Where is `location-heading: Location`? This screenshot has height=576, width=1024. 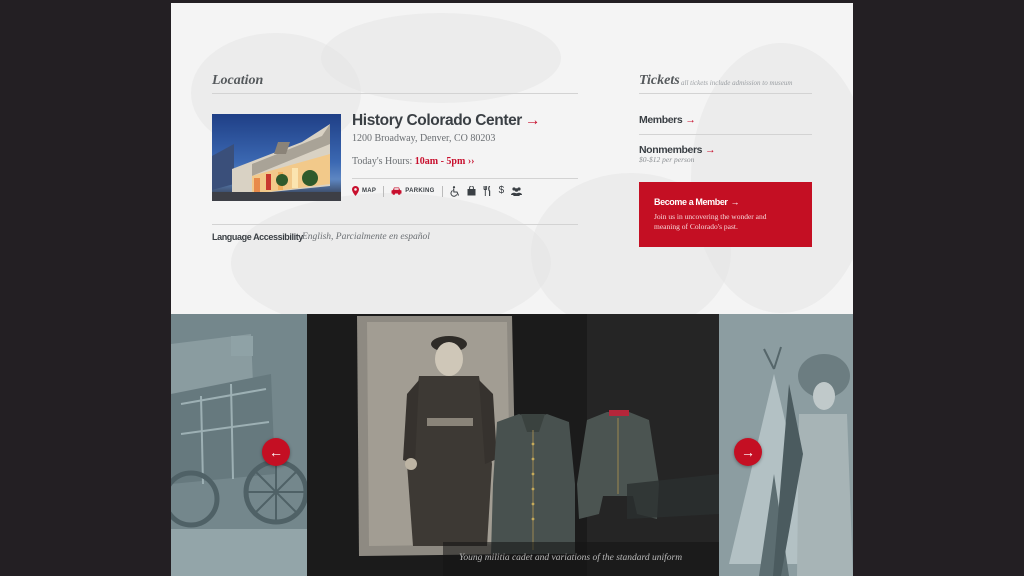 location-heading: Location is located at coordinates (238, 80).